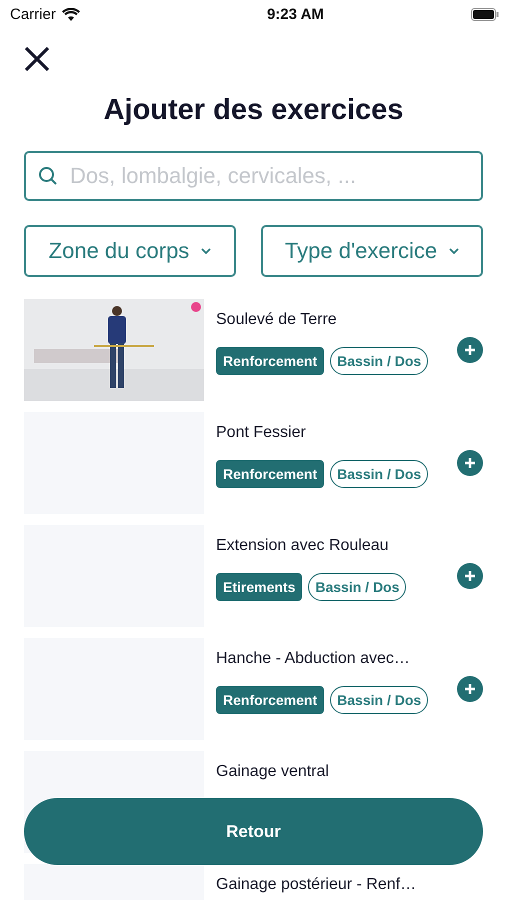 Image resolution: width=507 pixels, height=900 pixels. I want to click on close-icon, so click(37, 59).